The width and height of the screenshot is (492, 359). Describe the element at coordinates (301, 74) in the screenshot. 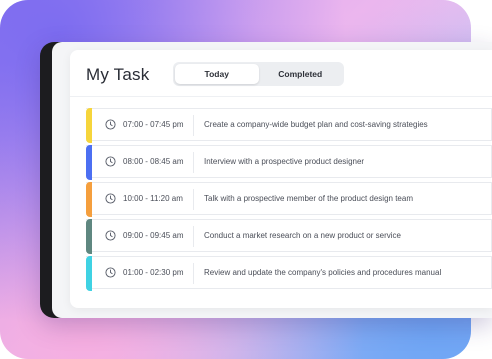

I see `tab-completed: Completed` at that location.